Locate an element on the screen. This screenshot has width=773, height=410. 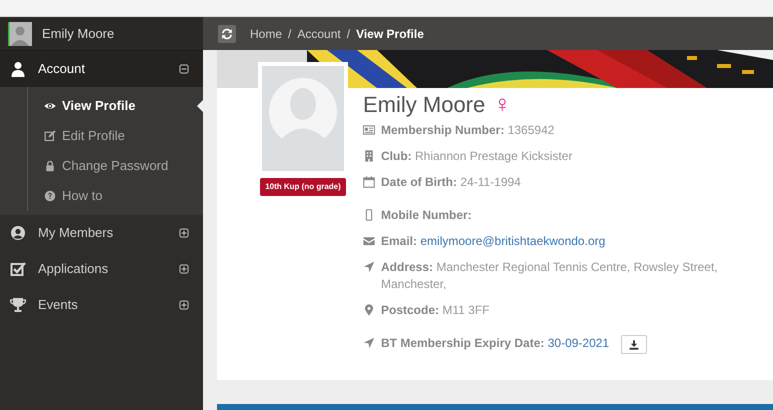
menu-item: My Members is located at coordinates (108, 233).